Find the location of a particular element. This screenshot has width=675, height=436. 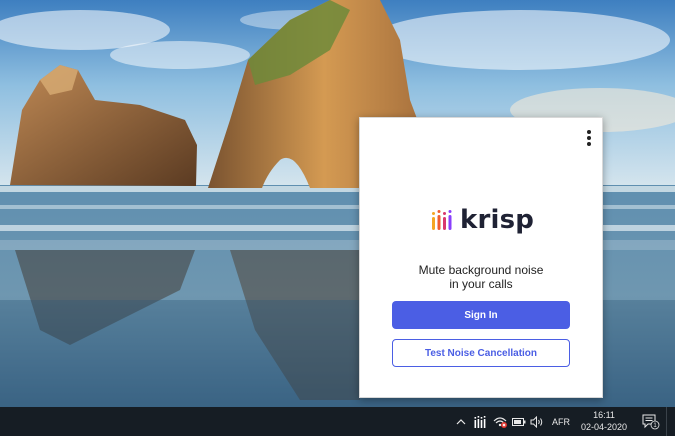

action-center-icon: 1 is located at coordinates (651, 421).